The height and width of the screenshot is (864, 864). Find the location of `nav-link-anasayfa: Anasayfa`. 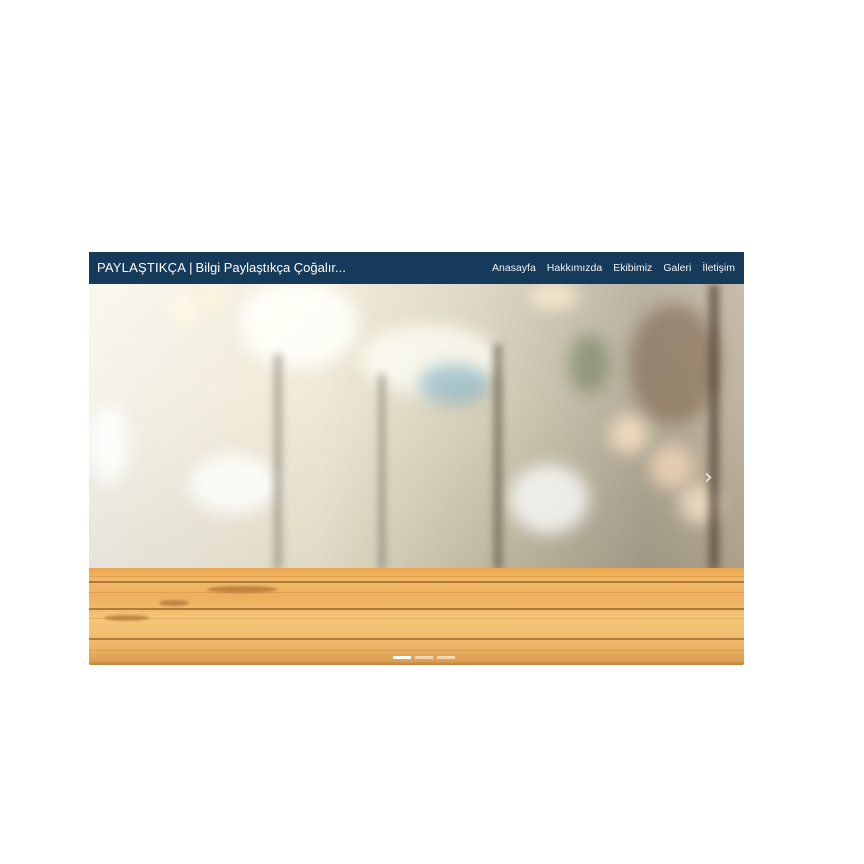

nav-link-anasayfa: Anasayfa is located at coordinates (514, 268).